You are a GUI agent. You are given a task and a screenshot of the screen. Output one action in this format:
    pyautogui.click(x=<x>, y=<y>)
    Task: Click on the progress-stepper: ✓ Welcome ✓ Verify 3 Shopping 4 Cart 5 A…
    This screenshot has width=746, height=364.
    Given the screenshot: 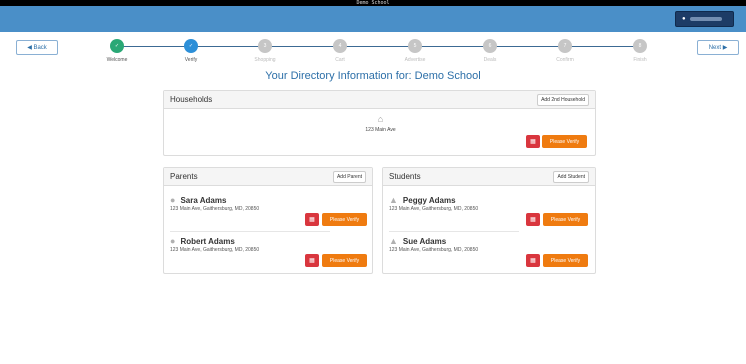 What is the action you would take?
    pyautogui.click(x=380, y=51)
    